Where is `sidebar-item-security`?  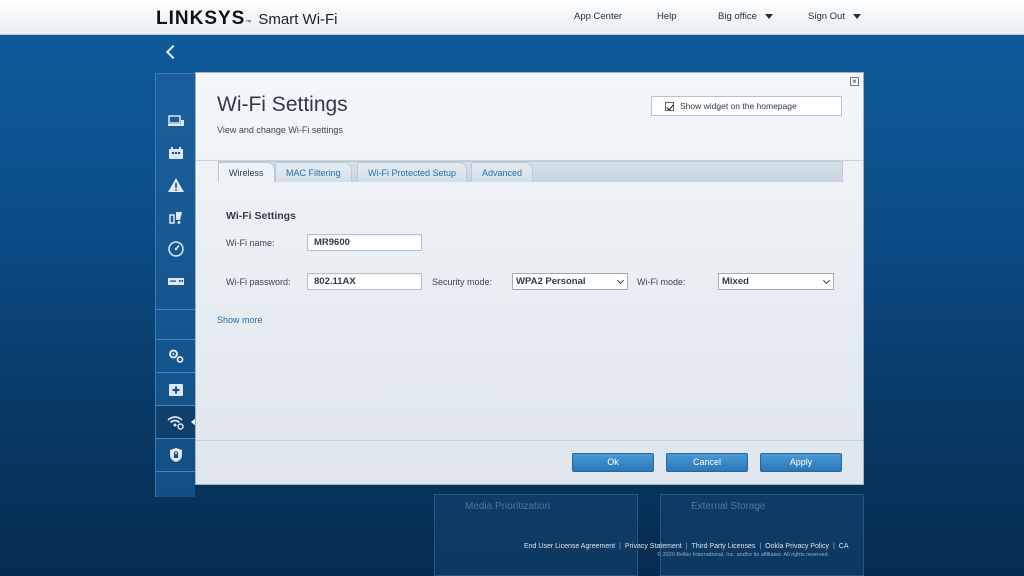 sidebar-item-security is located at coordinates (176, 455).